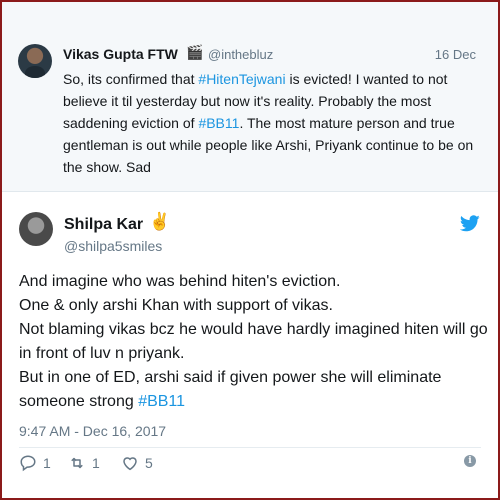 Image resolution: width=500 pixels, height=500 pixels. What do you see at coordinates (84, 463) in the screenshot?
I see `retweet-button: 1` at bounding box center [84, 463].